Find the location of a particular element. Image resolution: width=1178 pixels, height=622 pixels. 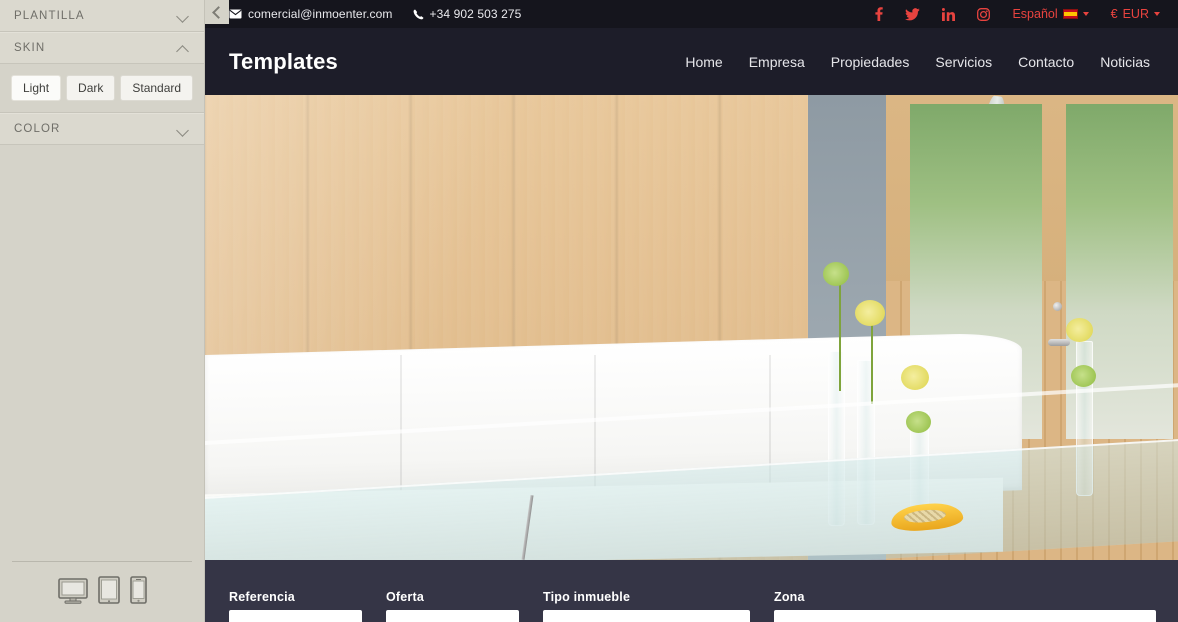

search-field-oferta: Oferta is located at coordinates (452, 606).